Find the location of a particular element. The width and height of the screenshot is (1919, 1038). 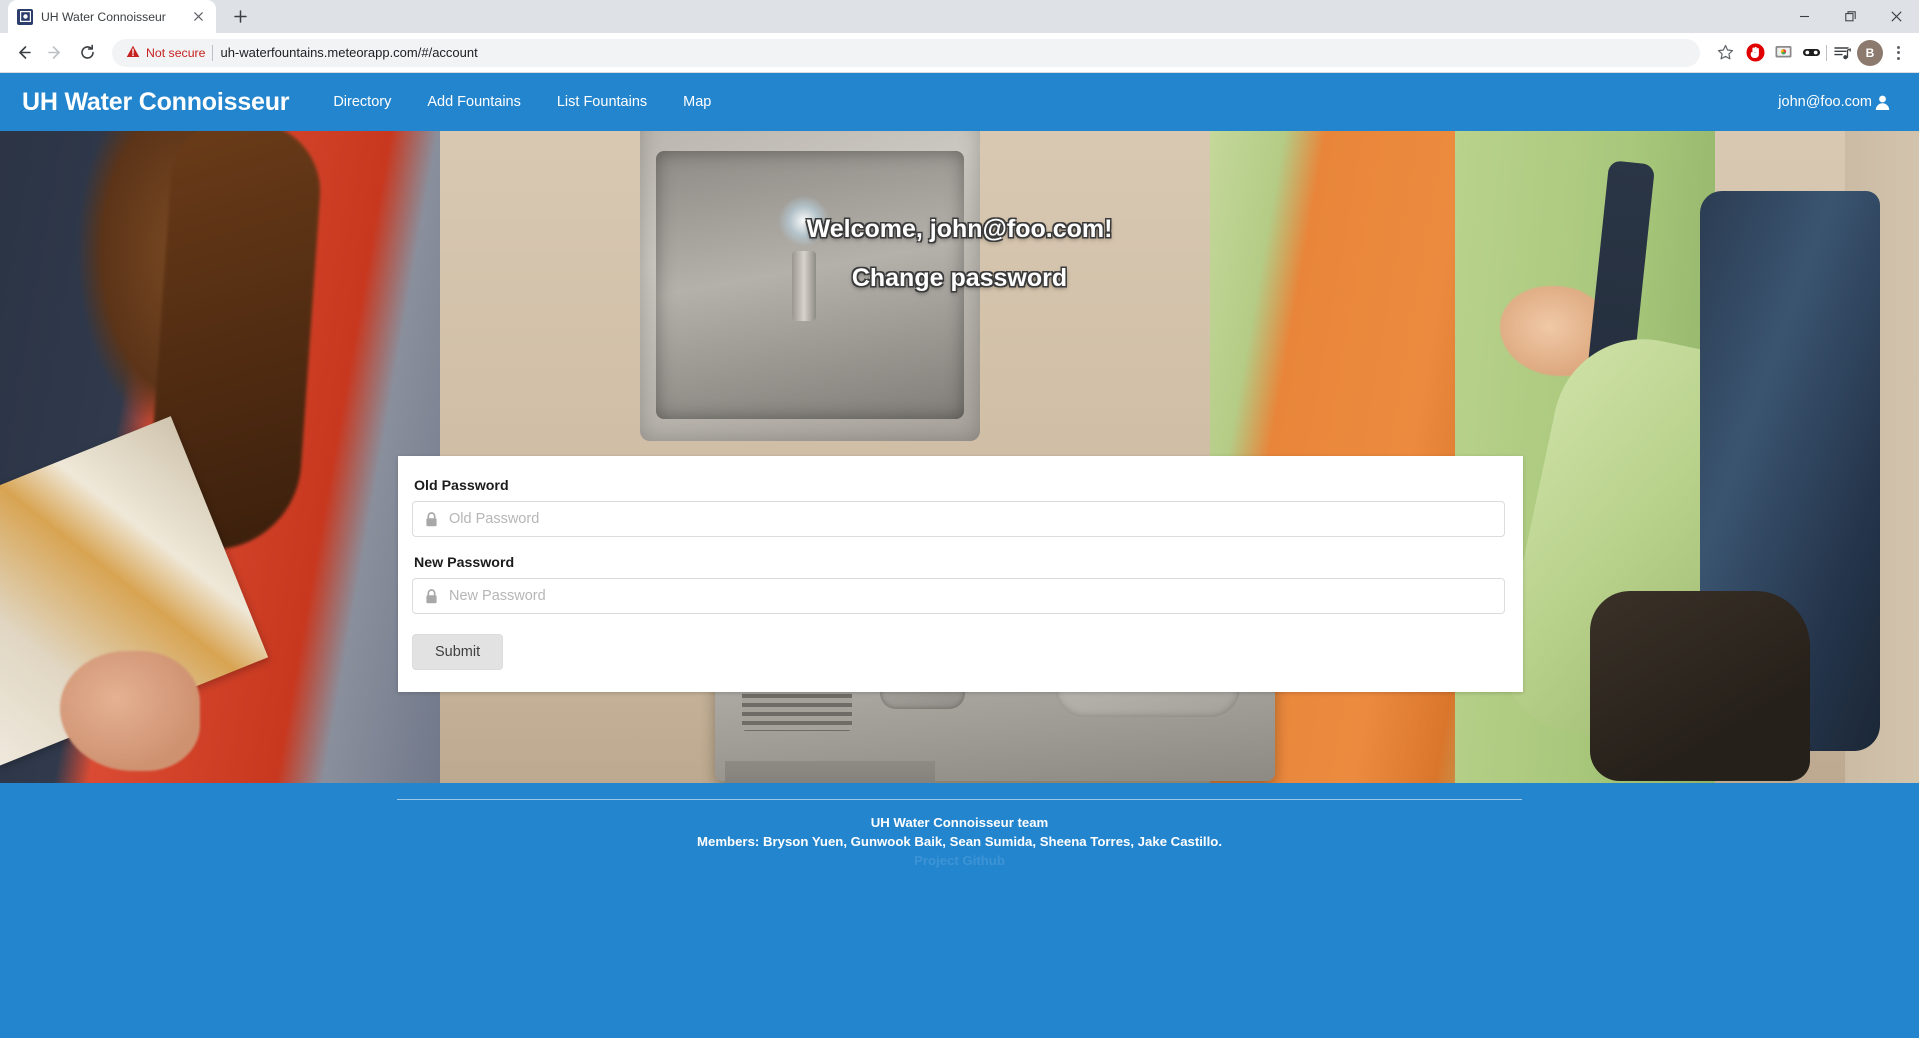

old-password-input-wrap is located at coordinates (958, 519).